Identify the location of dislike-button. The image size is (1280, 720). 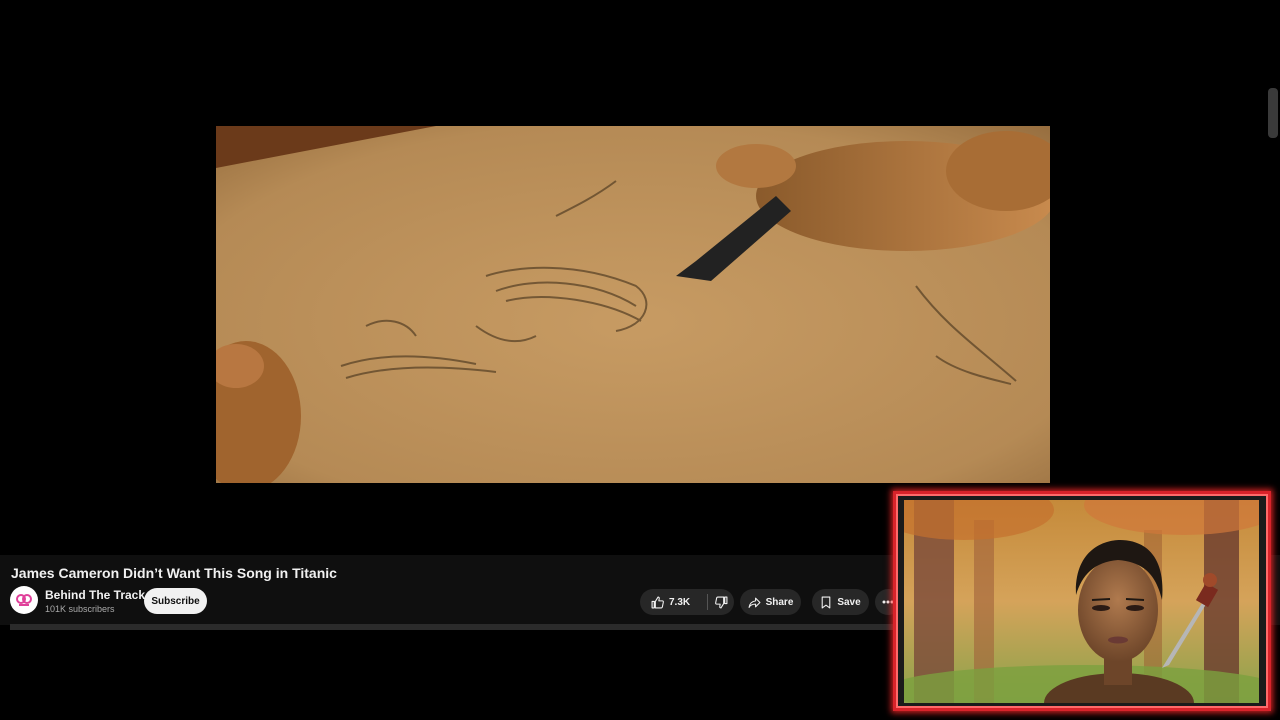
(721, 602).